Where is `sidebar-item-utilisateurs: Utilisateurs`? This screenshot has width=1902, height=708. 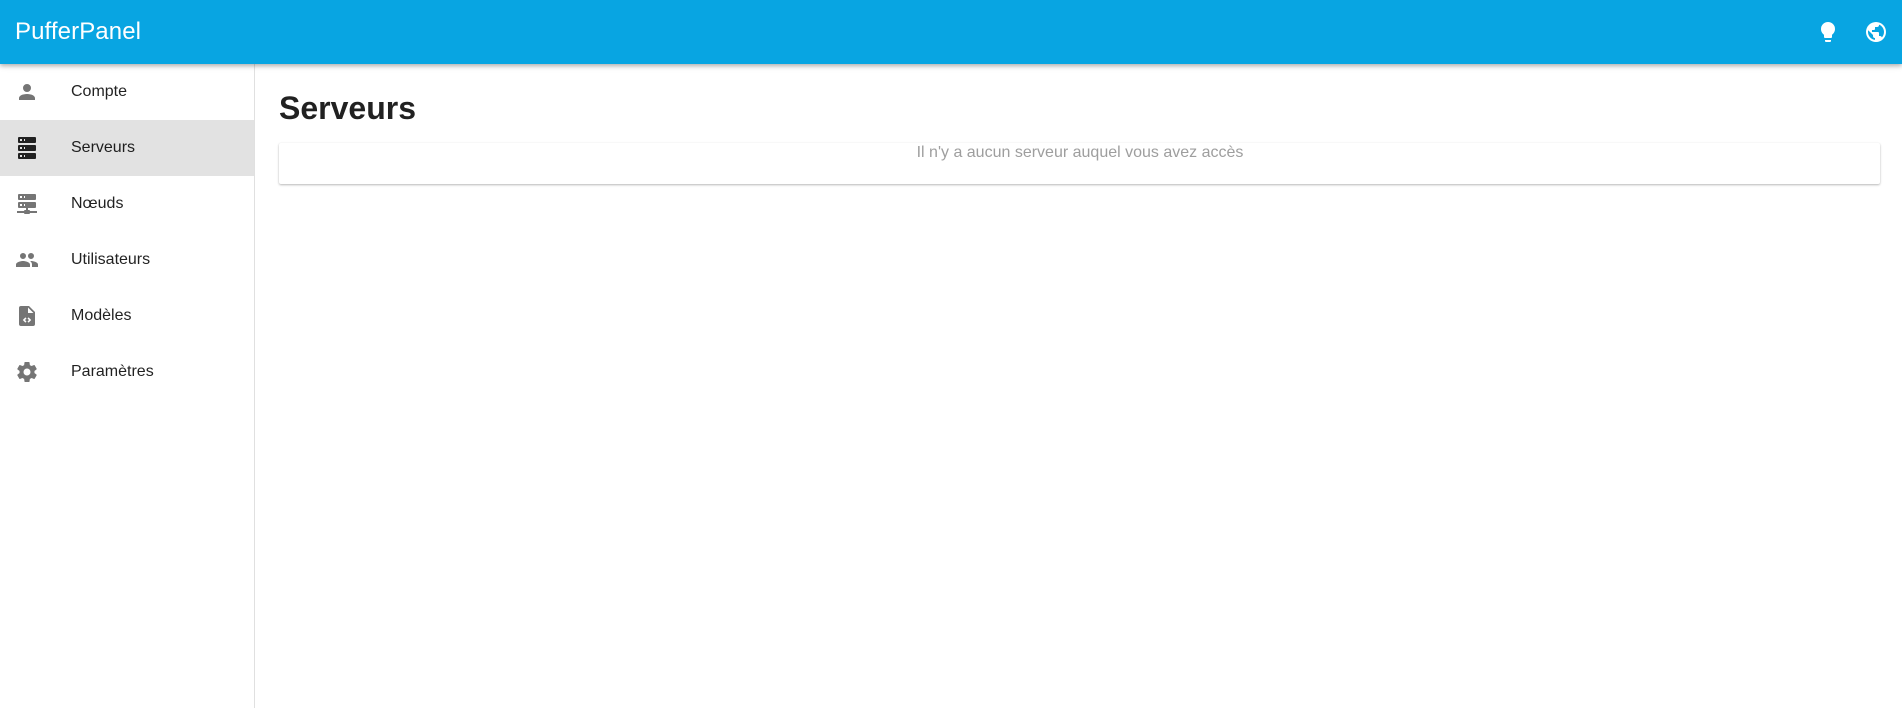
sidebar-item-utilisateurs: Utilisateurs is located at coordinates (127, 260).